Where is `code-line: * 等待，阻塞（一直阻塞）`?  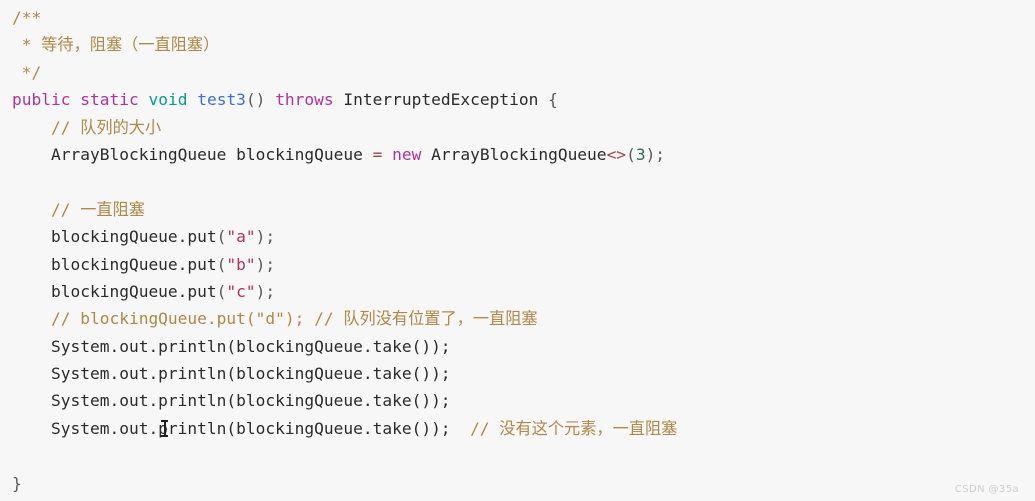
code-line: * 等待，阻塞（一直阻塞） is located at coordinates (517, 44).